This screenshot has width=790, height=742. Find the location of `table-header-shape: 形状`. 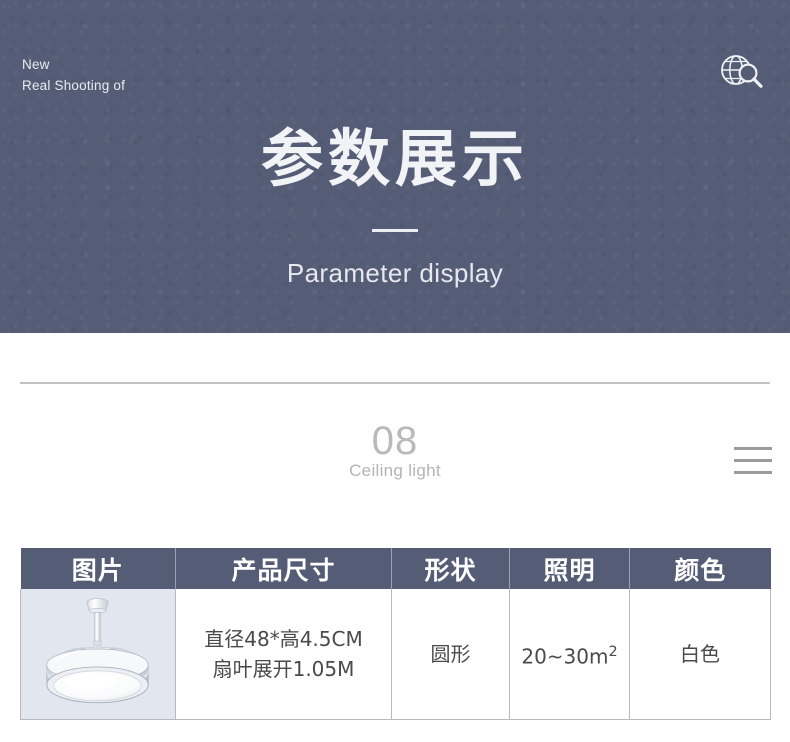

table-header-shape: 形状 is located at coordinates (450, 568).